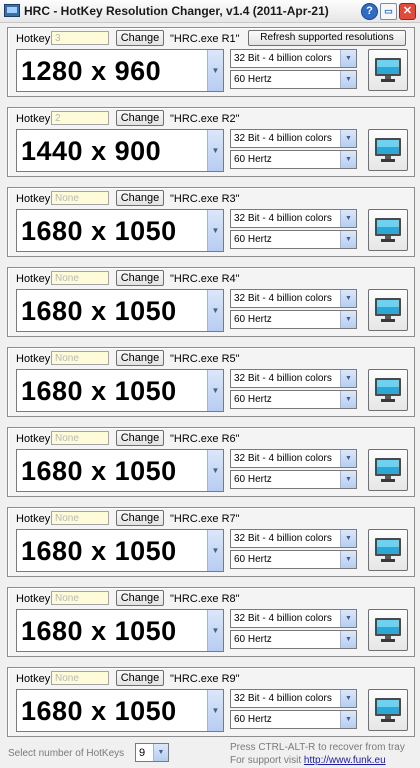 The image size is (420, 768). What do you see at coordinates (120, 150) in the screenshot?
I see `resolution-select: 1440 x 900 ▼` at bounding box center [120, 150].